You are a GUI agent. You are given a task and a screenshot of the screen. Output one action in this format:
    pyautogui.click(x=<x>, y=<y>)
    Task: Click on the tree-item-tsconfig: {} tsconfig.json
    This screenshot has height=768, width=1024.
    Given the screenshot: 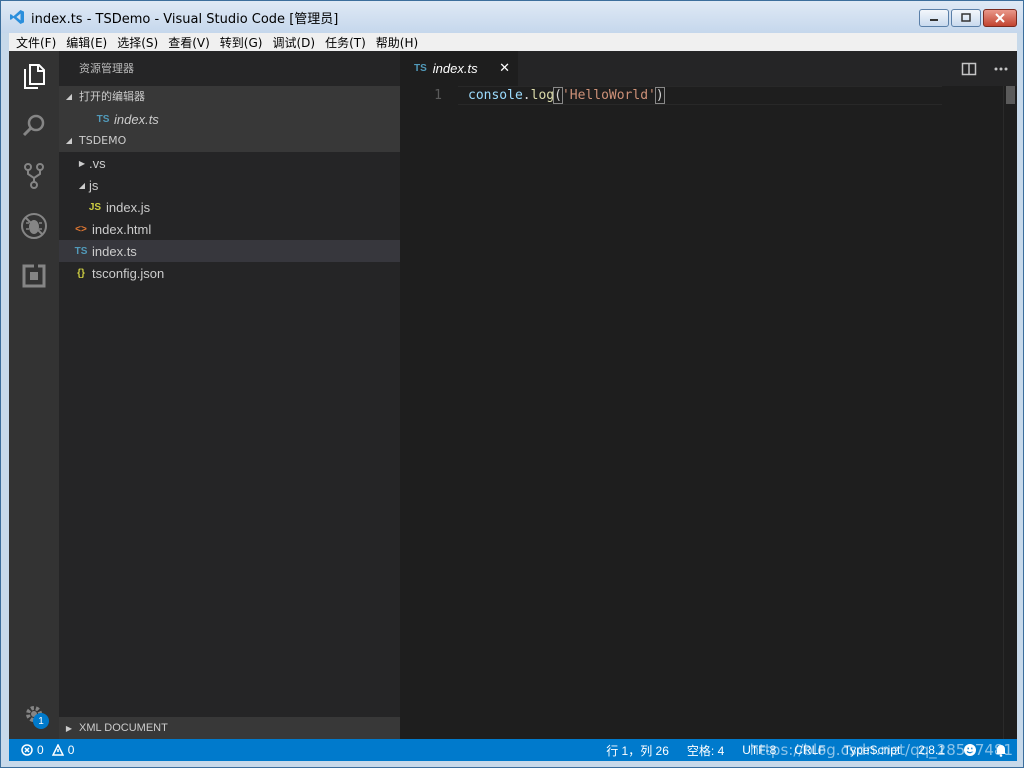 What is the action you would take?
    pyautogui.click(x=229, y=273)
    